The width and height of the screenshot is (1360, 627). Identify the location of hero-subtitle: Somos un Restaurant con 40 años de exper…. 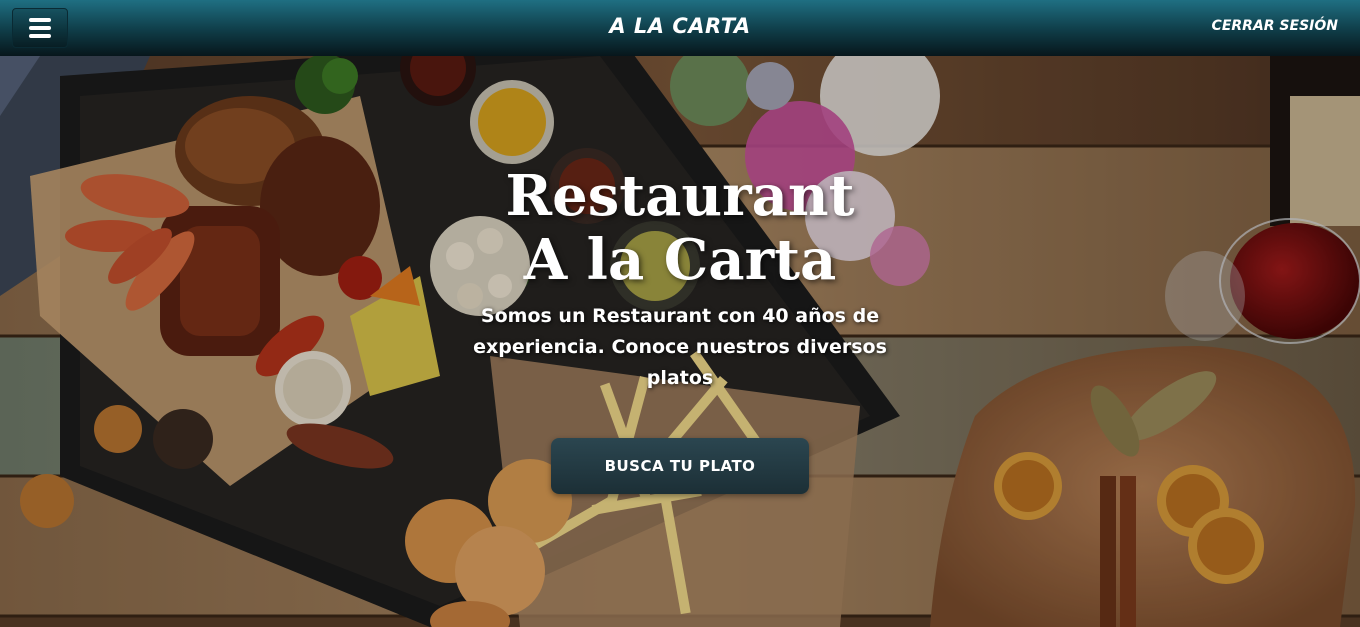
(680, 347).